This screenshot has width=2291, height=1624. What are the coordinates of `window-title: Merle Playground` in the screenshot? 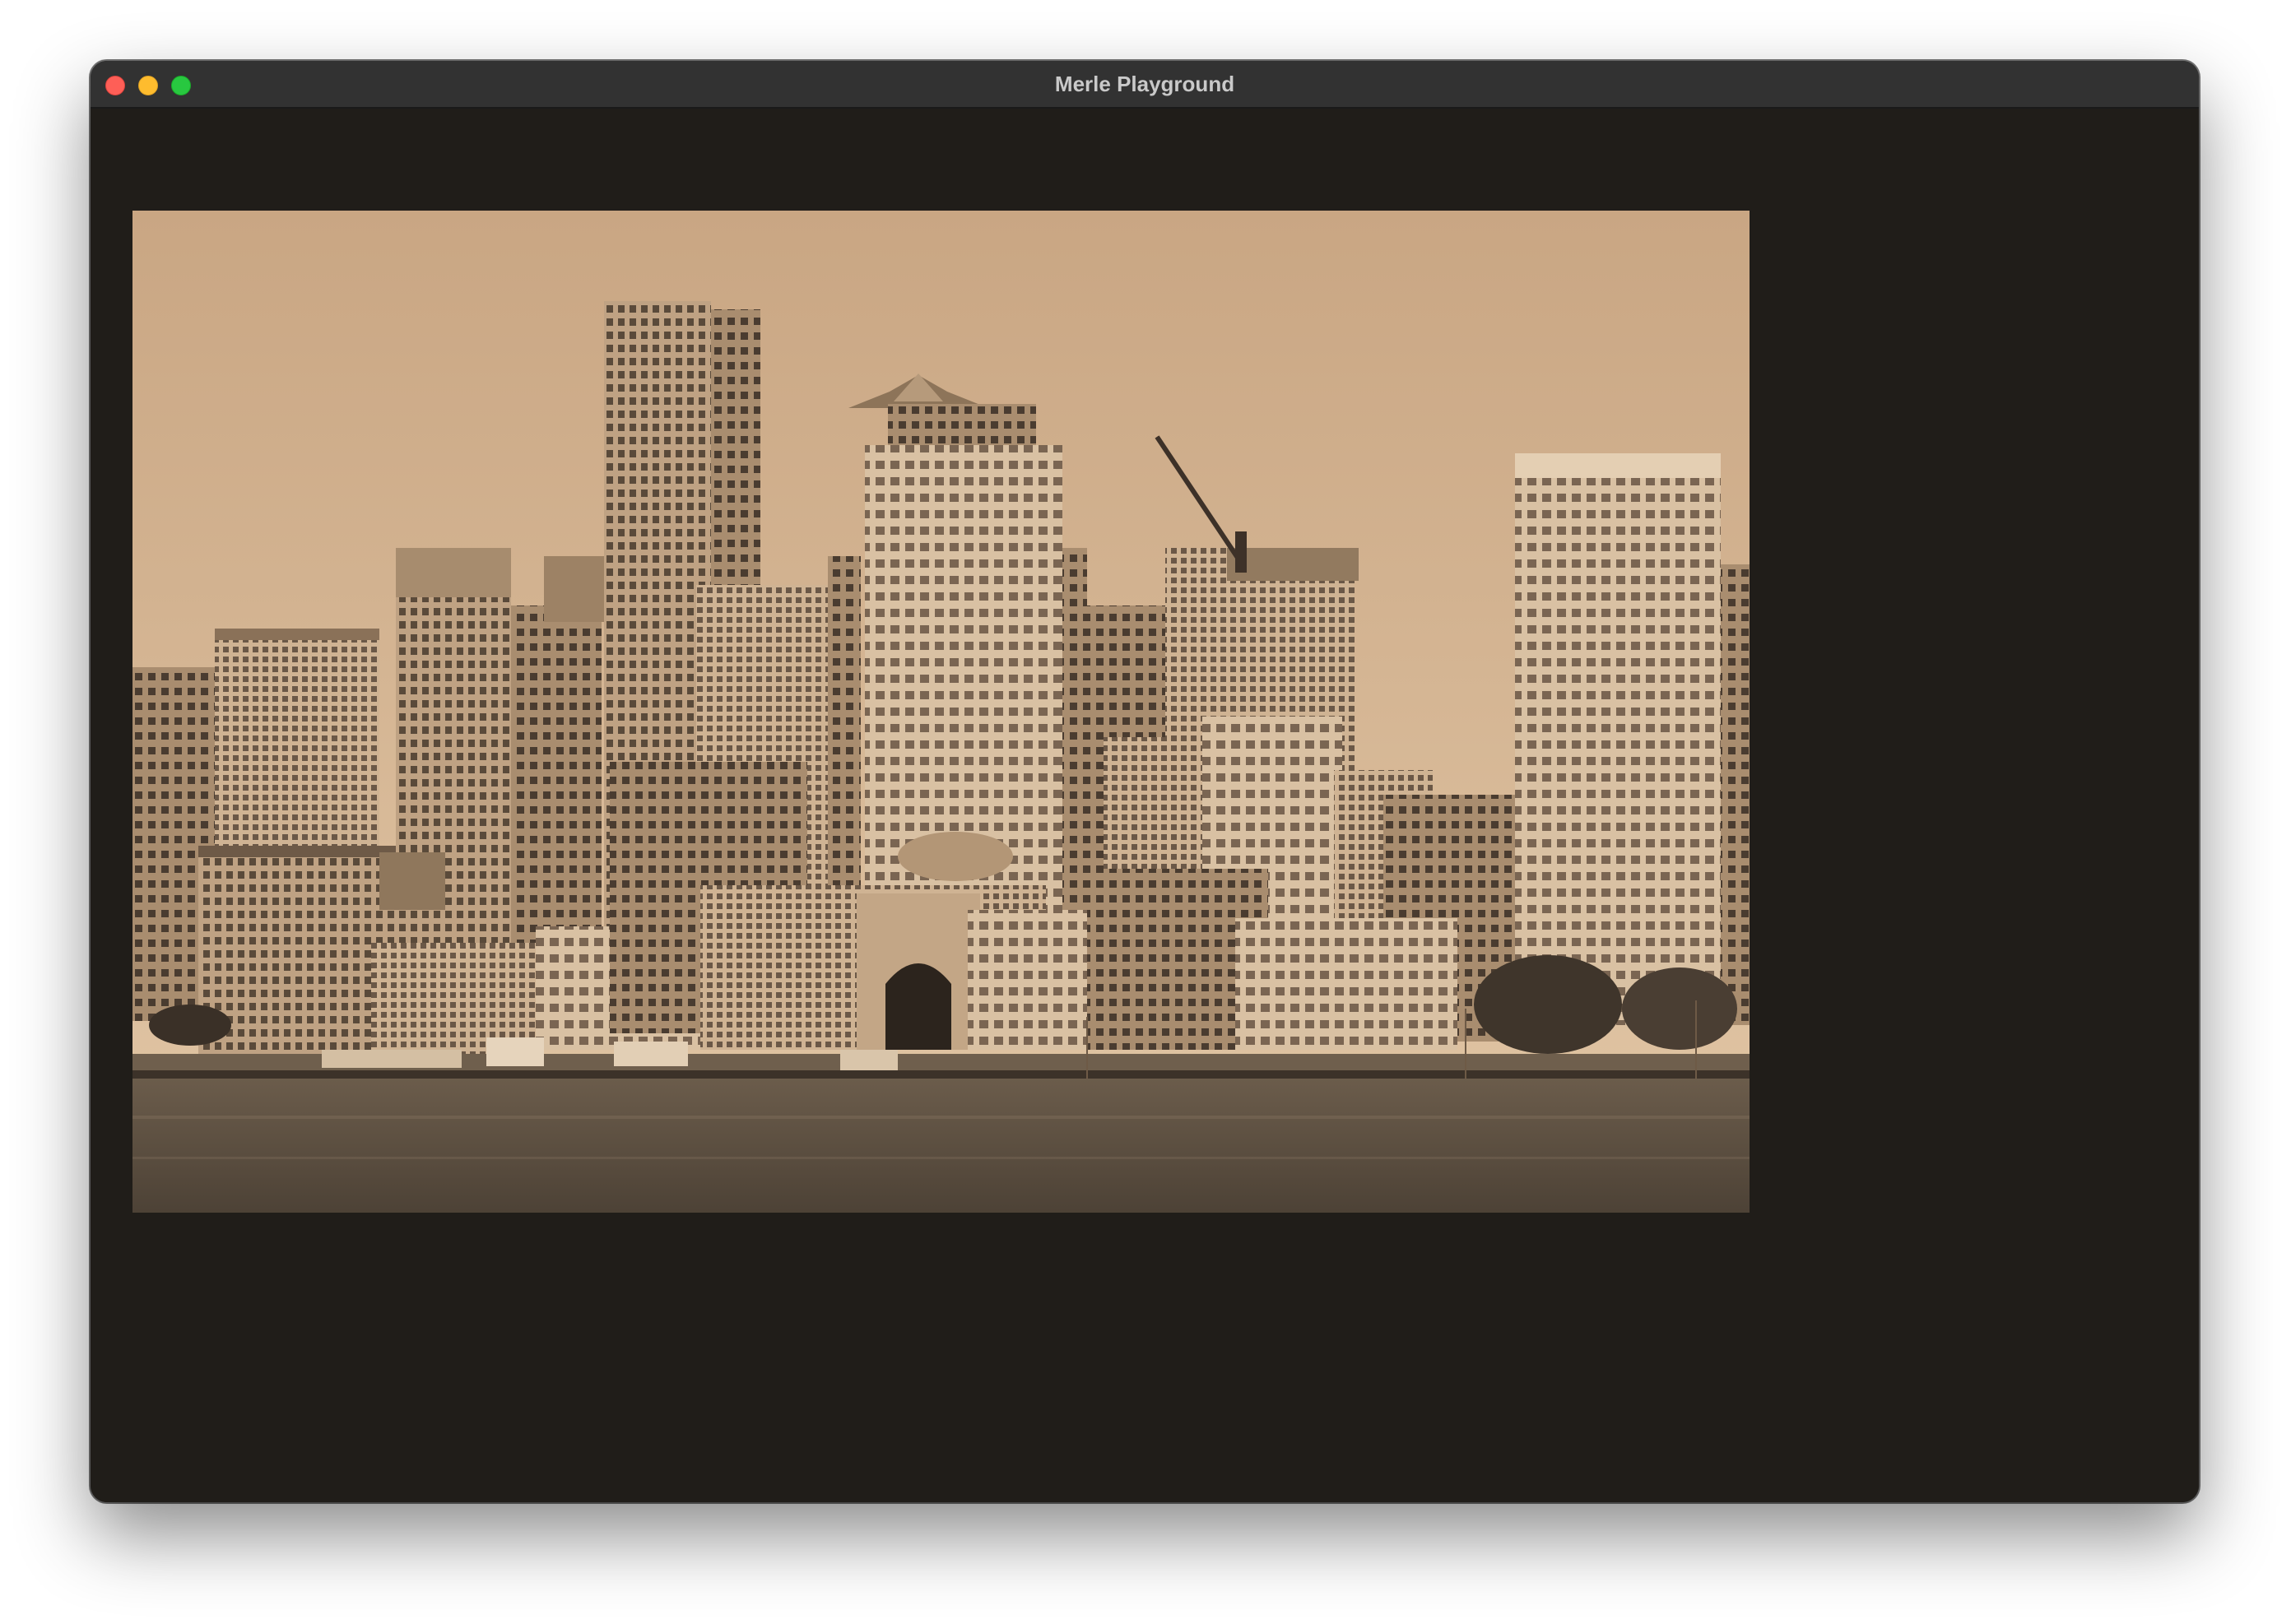 It's located at (1144, 84).